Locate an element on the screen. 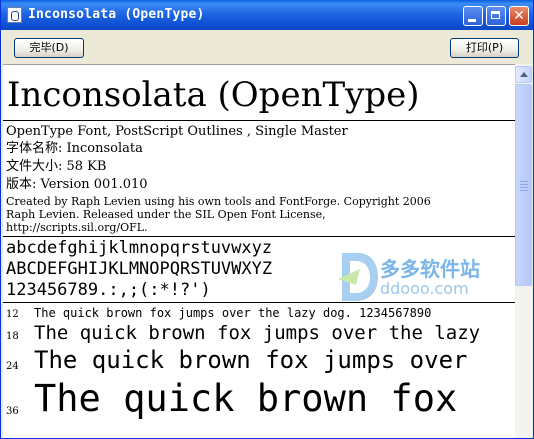 The height and width of the screenshot is (439, 534). watermark-logo-icon is located at coordinates (358, 277).